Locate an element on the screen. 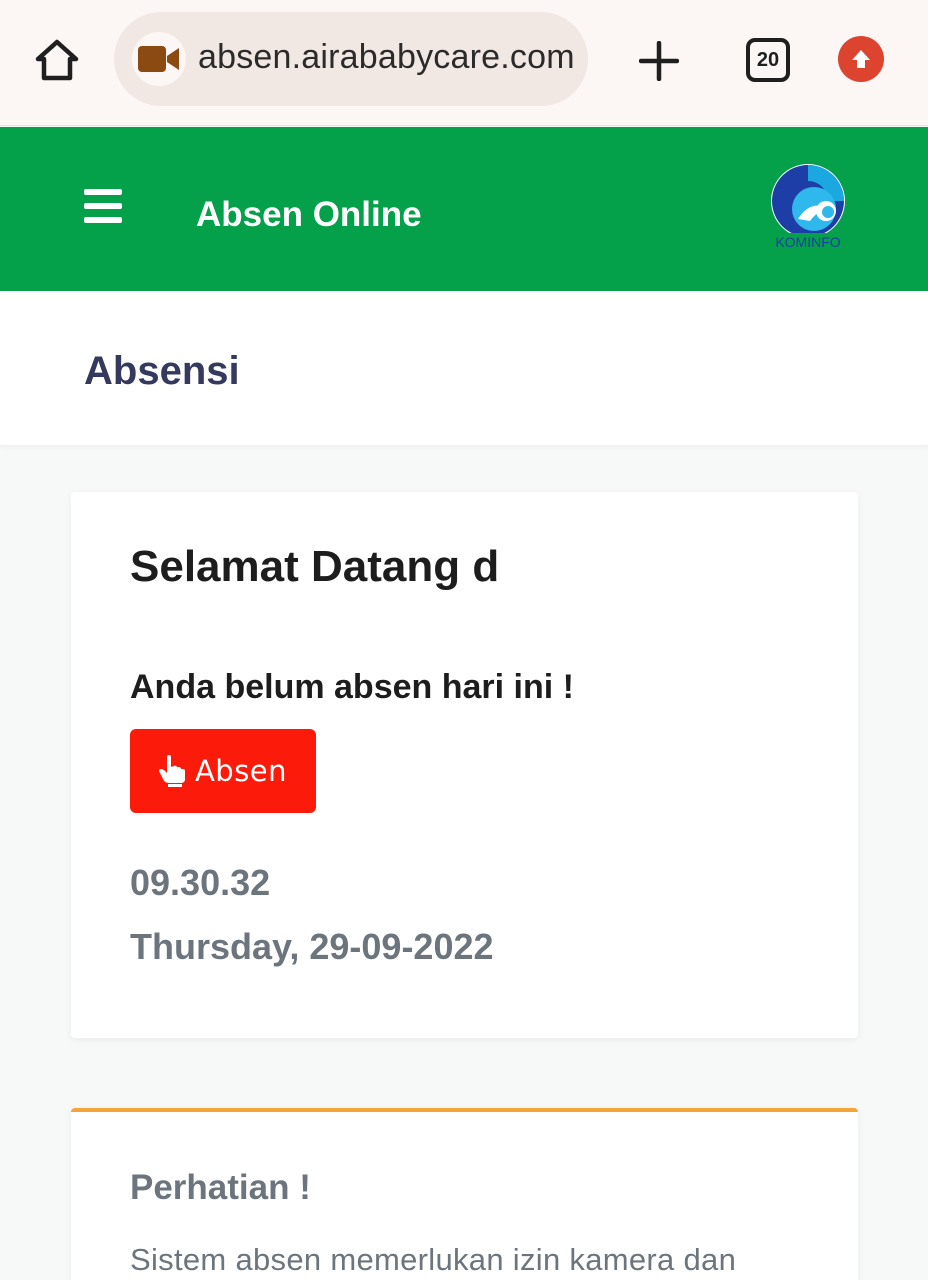  upload-arrow-icon is located at coordinates (861, 59).